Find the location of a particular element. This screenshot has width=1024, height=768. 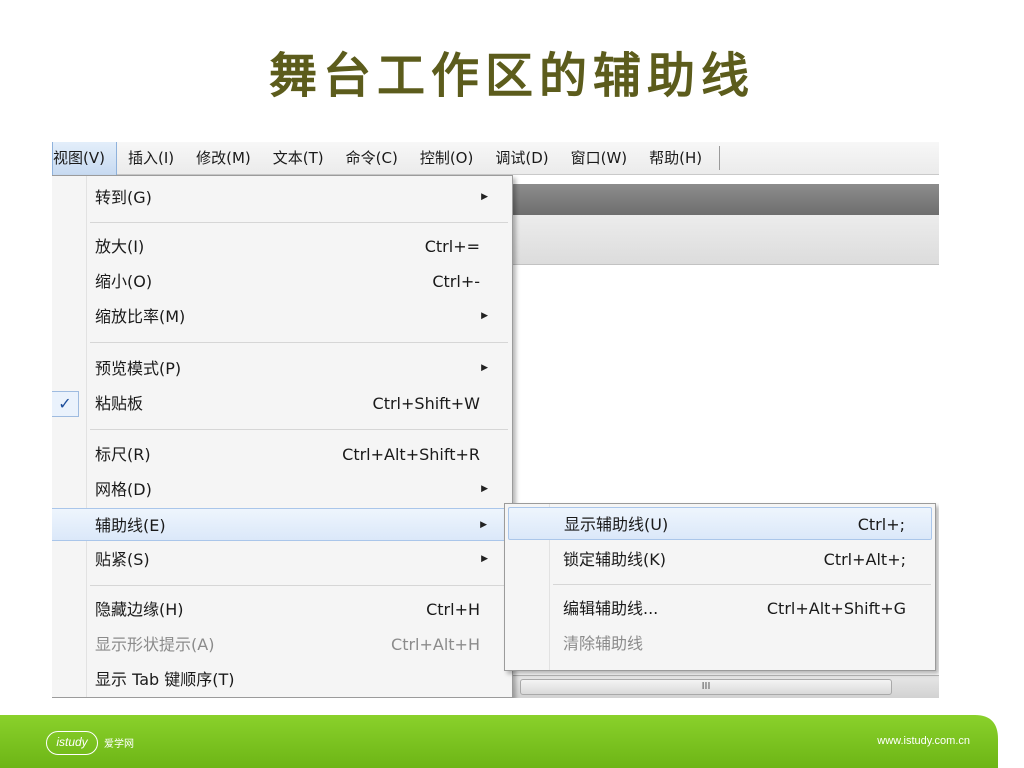

submenu-item-show-guides: 显示辅助线(U) Ctrl+; is located at coordinates (720, 523).